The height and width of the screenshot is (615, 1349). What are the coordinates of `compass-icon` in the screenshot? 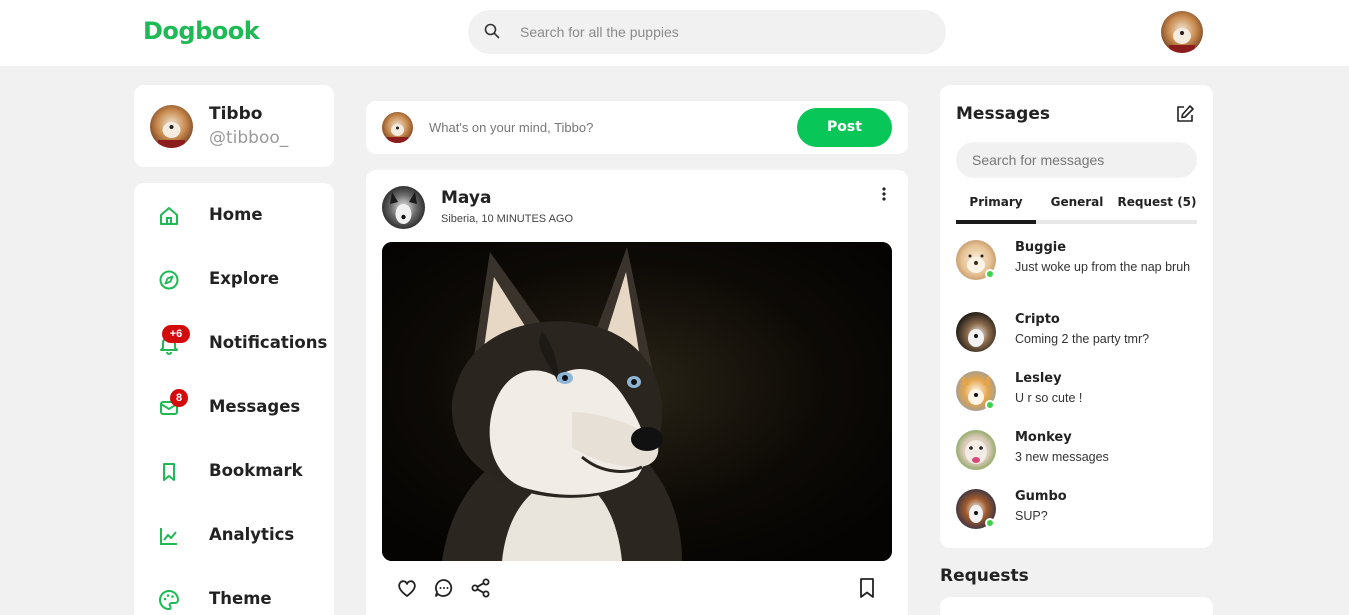 It's located at (169, 280).